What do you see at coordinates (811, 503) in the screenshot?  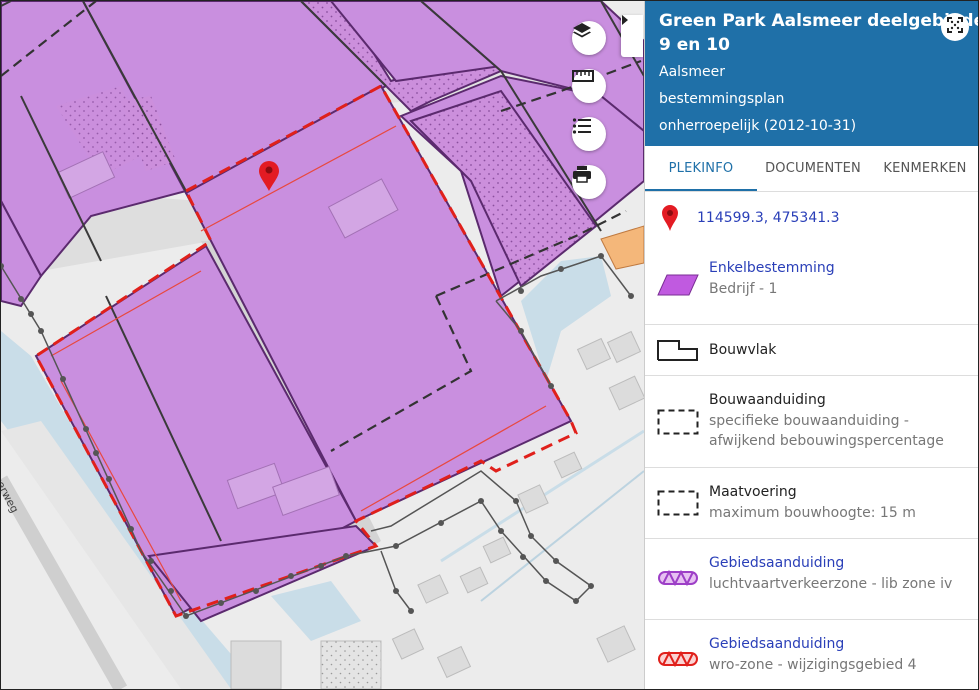 I see `legend-item-maatvoering: Maatvoering maximum bouwhoogte: 15 m` at bounding box center [811, 503].